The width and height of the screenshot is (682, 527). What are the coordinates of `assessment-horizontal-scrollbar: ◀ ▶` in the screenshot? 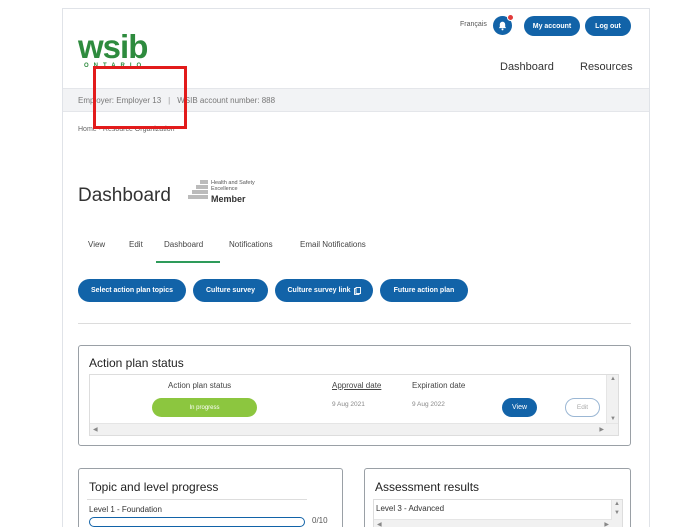 It's located at (493, 523).